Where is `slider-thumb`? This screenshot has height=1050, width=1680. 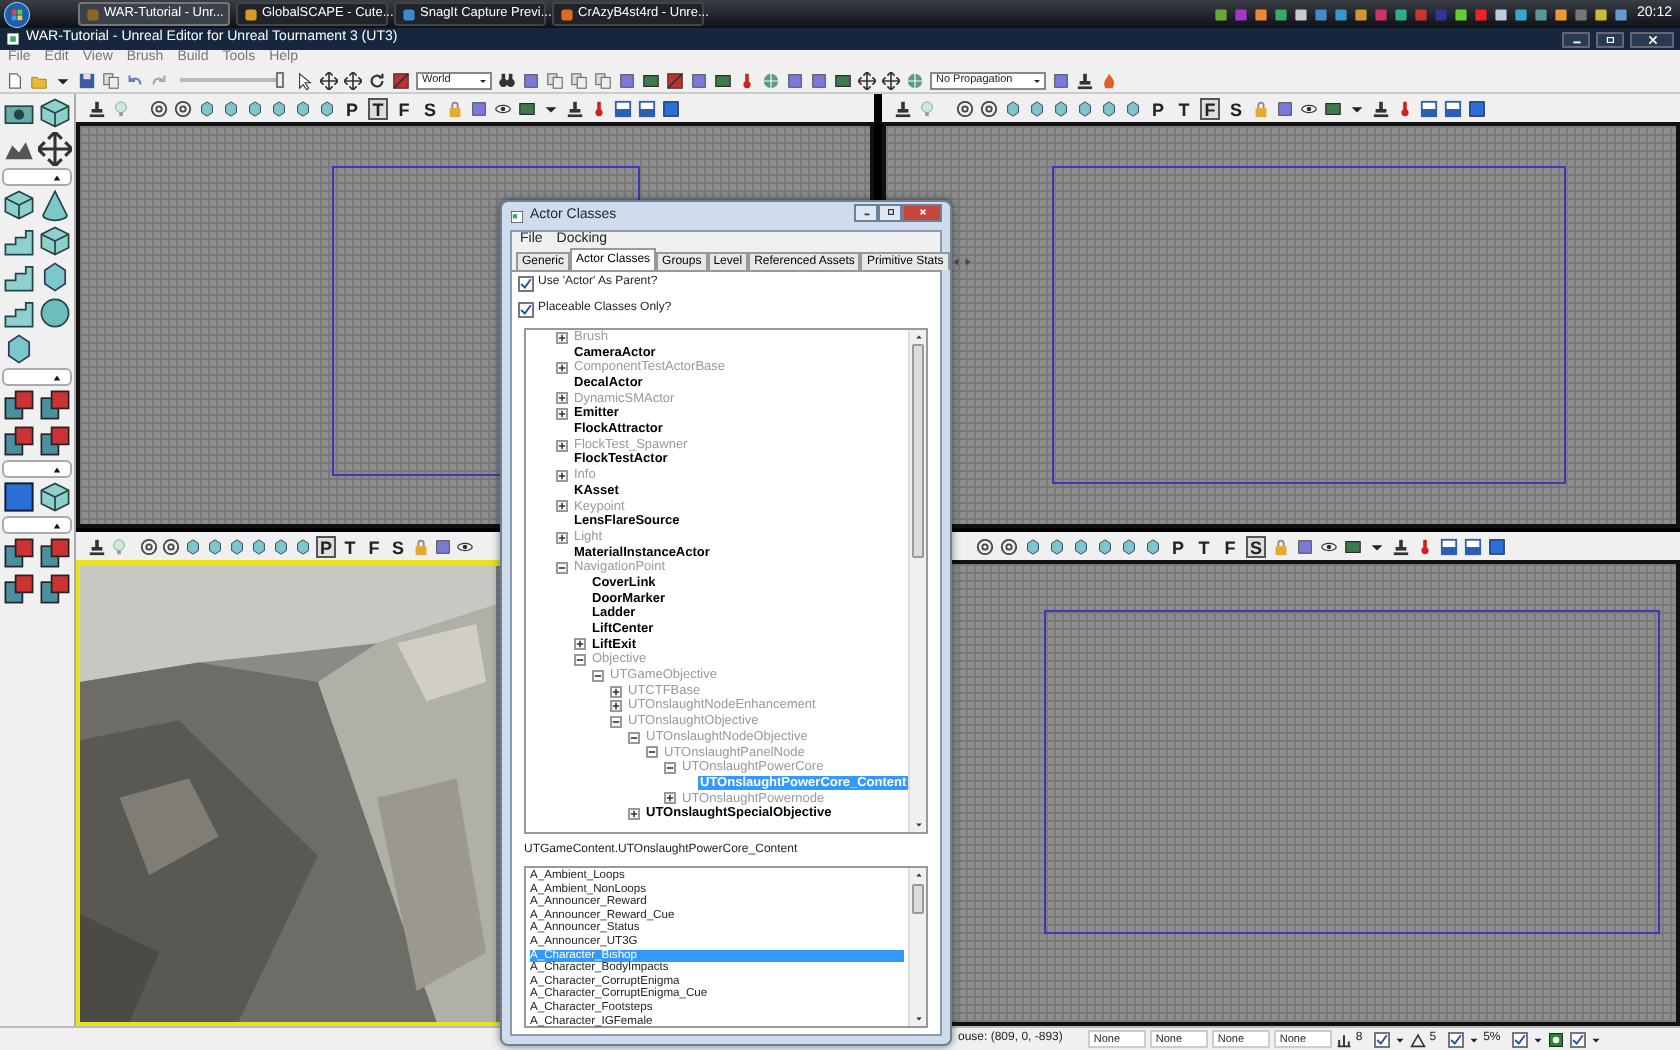
slider-thumb is located at coordinates (280, 80).